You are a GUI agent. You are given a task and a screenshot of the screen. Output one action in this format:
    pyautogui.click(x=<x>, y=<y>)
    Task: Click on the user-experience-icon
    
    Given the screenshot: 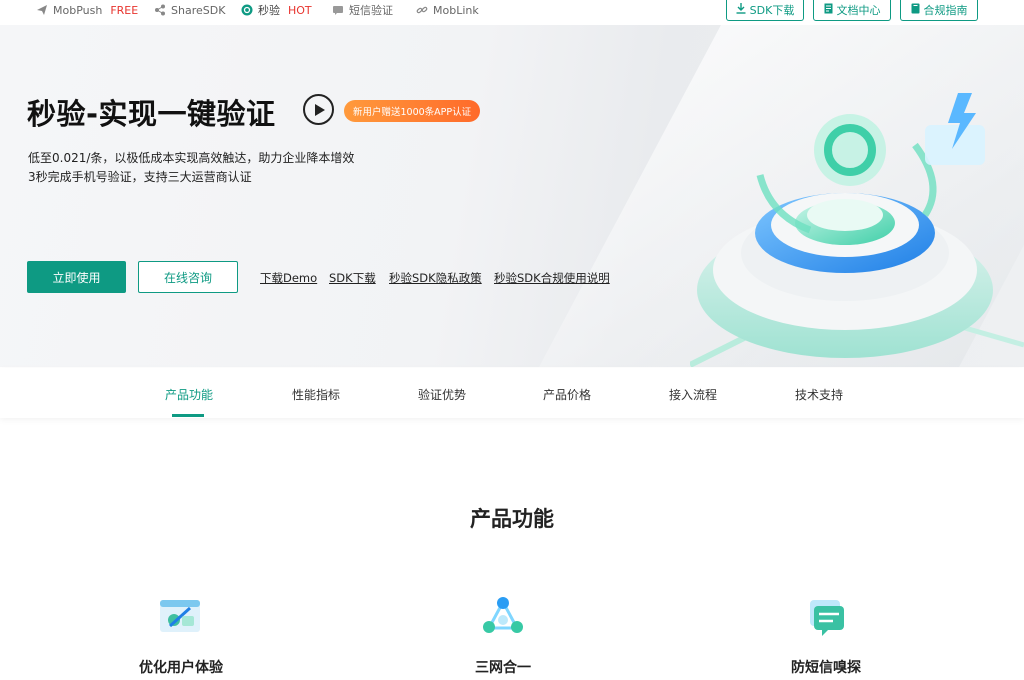 What is the action you would take?
    pyautogui.click(x=180, y=616)
    